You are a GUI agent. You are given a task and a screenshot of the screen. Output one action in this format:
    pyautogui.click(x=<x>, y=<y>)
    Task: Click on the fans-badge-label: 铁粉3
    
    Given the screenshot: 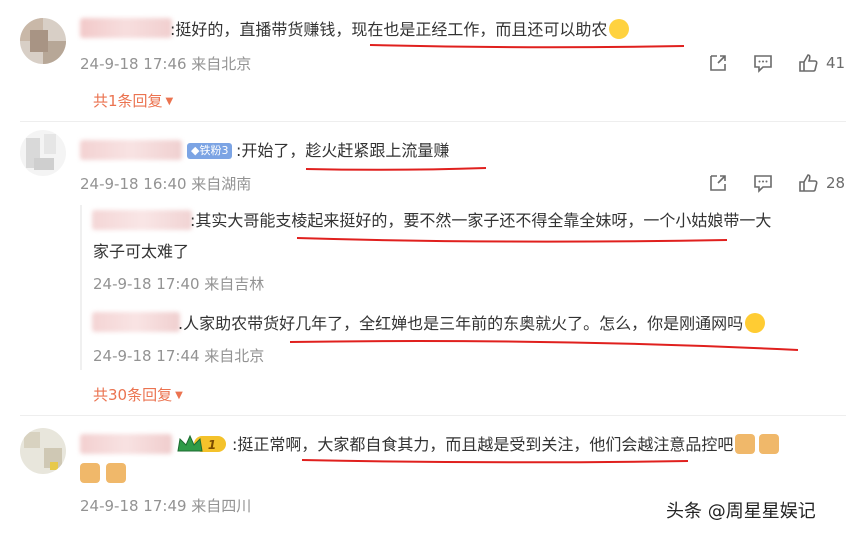 What is the action you would take?
    pyautogui.click(x=214, y=150)
    